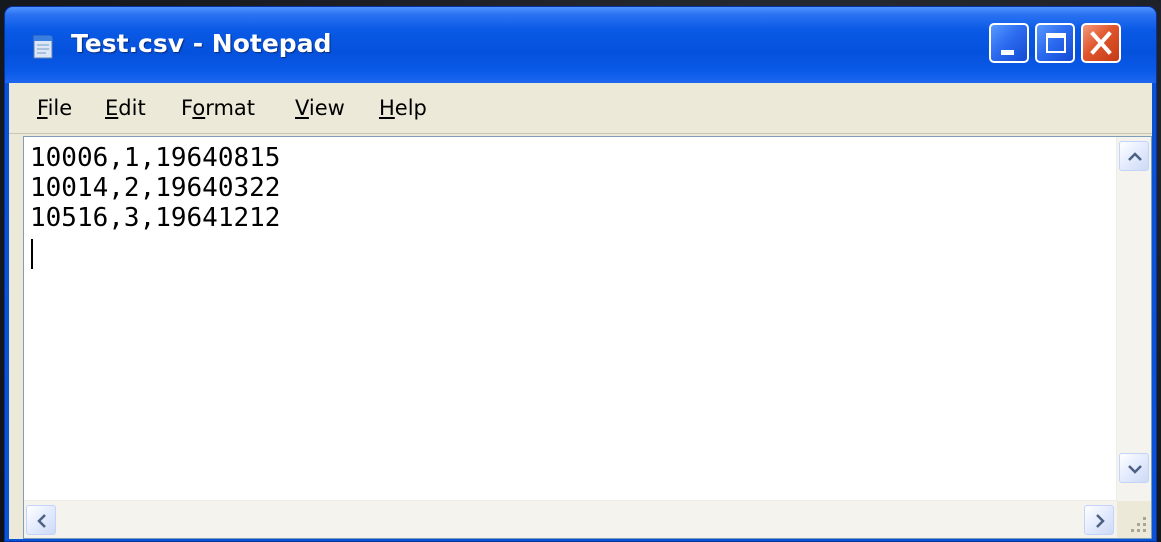  What do you see at coordinates (1009, 43) in the screenshot?
I see `minimize-button` at bounding box center [1009, 43].